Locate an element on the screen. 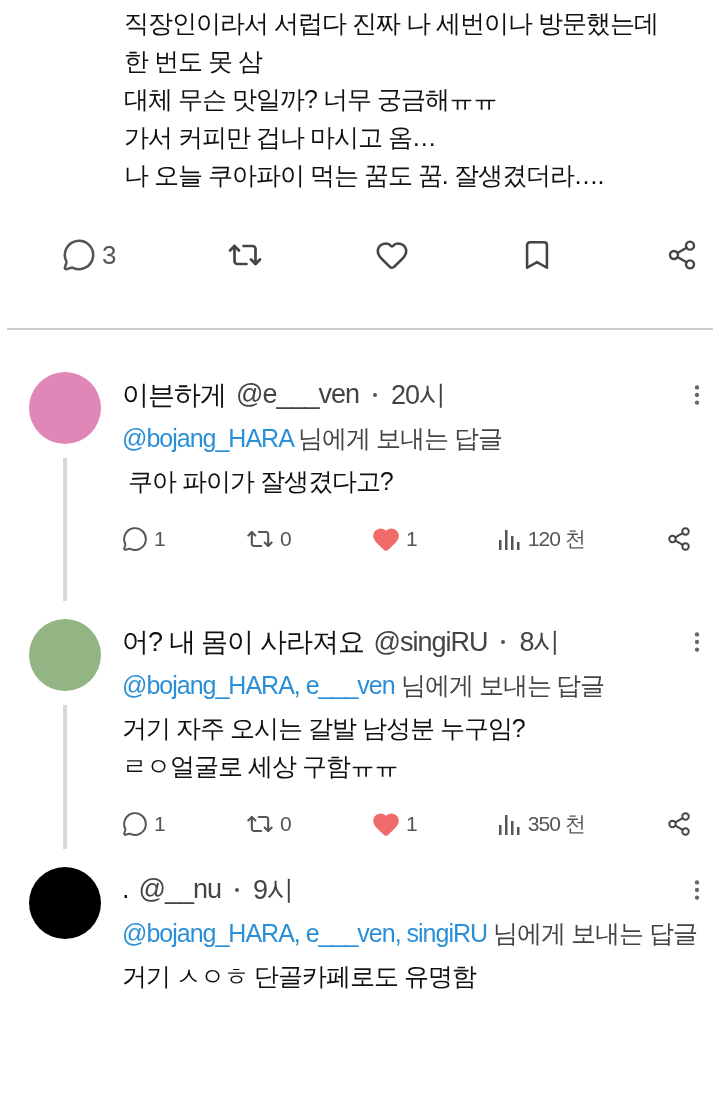 The width and height of the screenshot is (720, 1100). user-handle: @singiRU is located at coordinates (430, 642).